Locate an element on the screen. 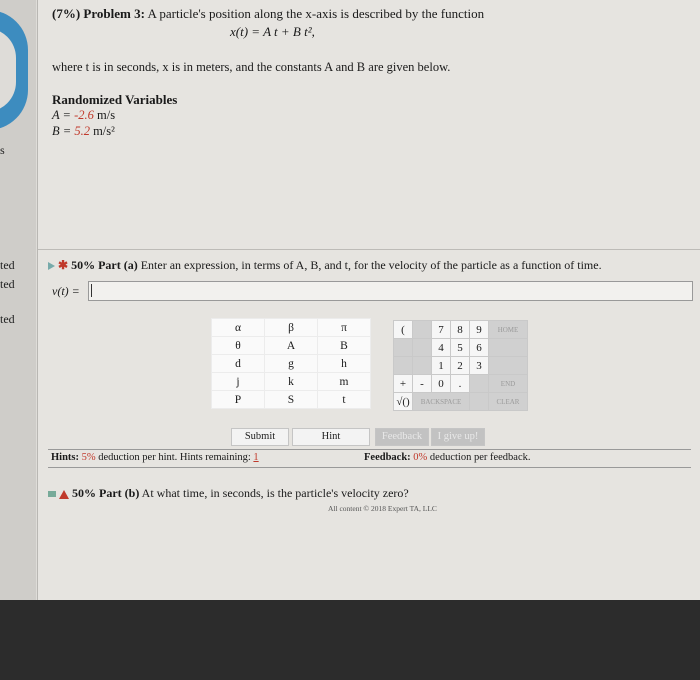 This screenshot has height=680, width=700. variable-b-label: B = is located at coordinates (63, 131).